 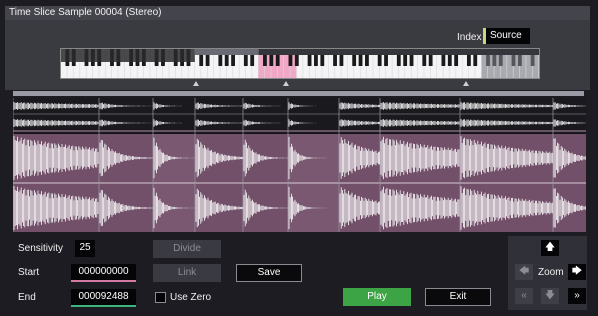 I want to click on zoom-left-button: 🡄, so click(x=524, y=272).